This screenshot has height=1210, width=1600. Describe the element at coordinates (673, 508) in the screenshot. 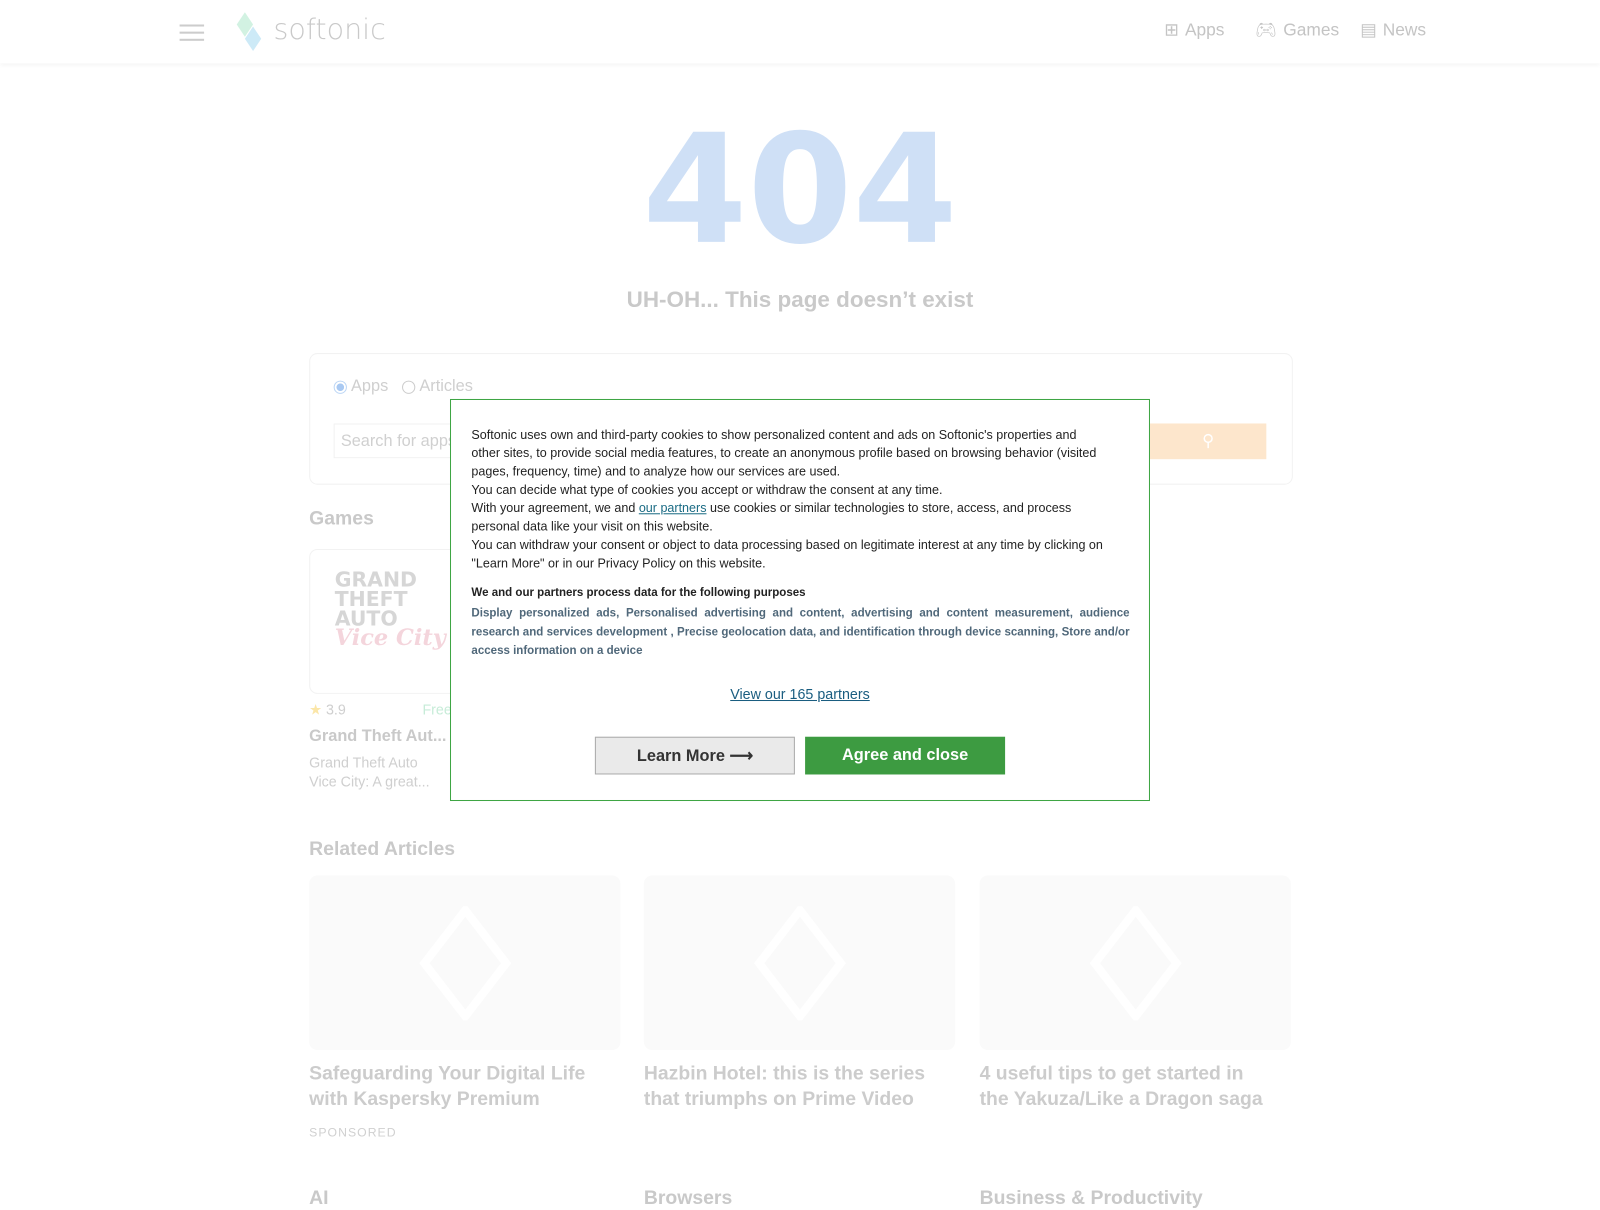

I see `our-partners-link: our partners` at that location.